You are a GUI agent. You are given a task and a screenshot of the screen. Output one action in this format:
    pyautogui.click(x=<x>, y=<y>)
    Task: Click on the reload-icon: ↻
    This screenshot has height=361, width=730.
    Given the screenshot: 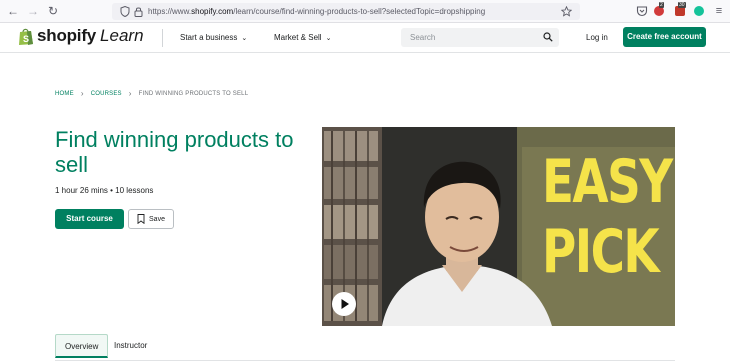 What is the action you would take?
    pyautogui.click(x=53, y=11)
    